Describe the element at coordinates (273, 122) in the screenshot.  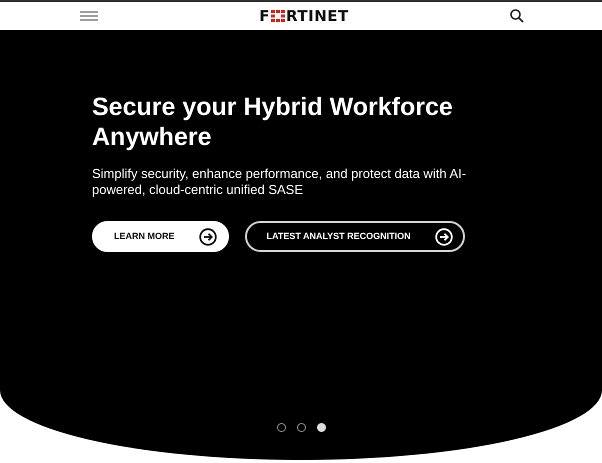
I see `hero-title: Secure your Hybrid Workforce Anywhere` at that location.